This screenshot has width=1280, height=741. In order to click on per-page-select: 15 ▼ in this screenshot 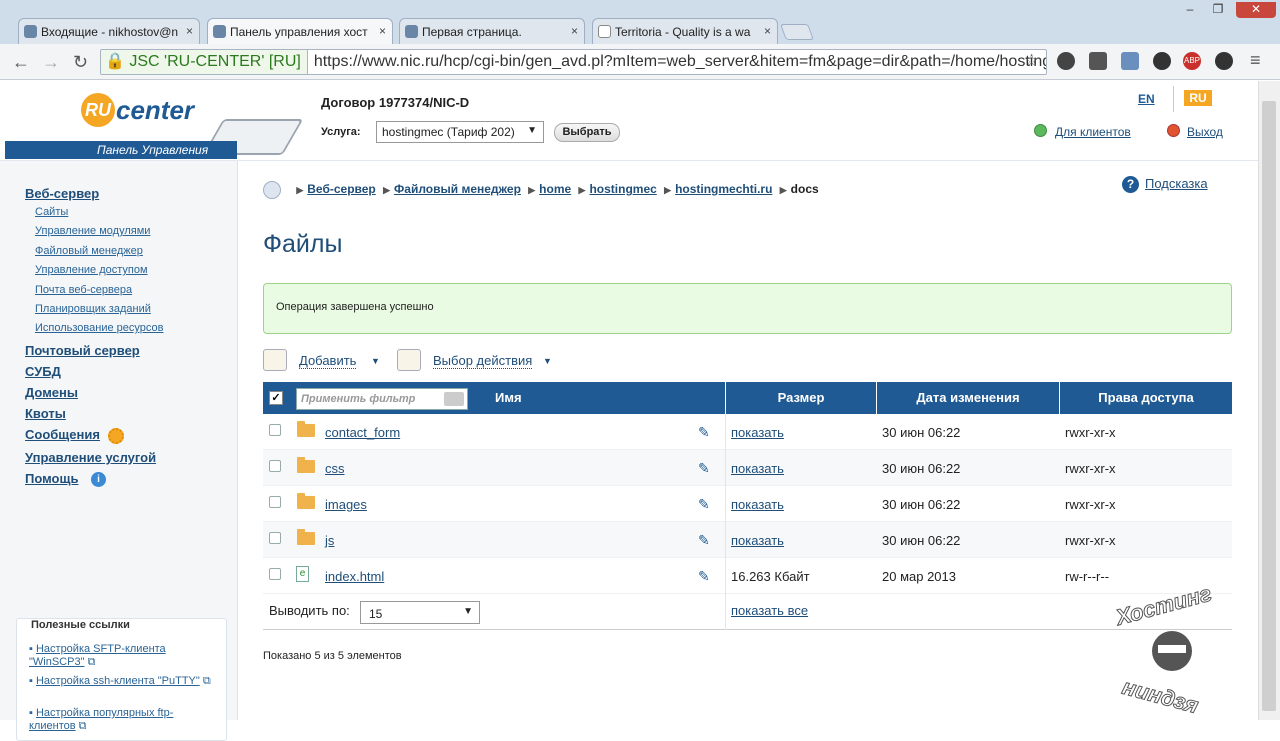, I will do `click(420, 612)`.